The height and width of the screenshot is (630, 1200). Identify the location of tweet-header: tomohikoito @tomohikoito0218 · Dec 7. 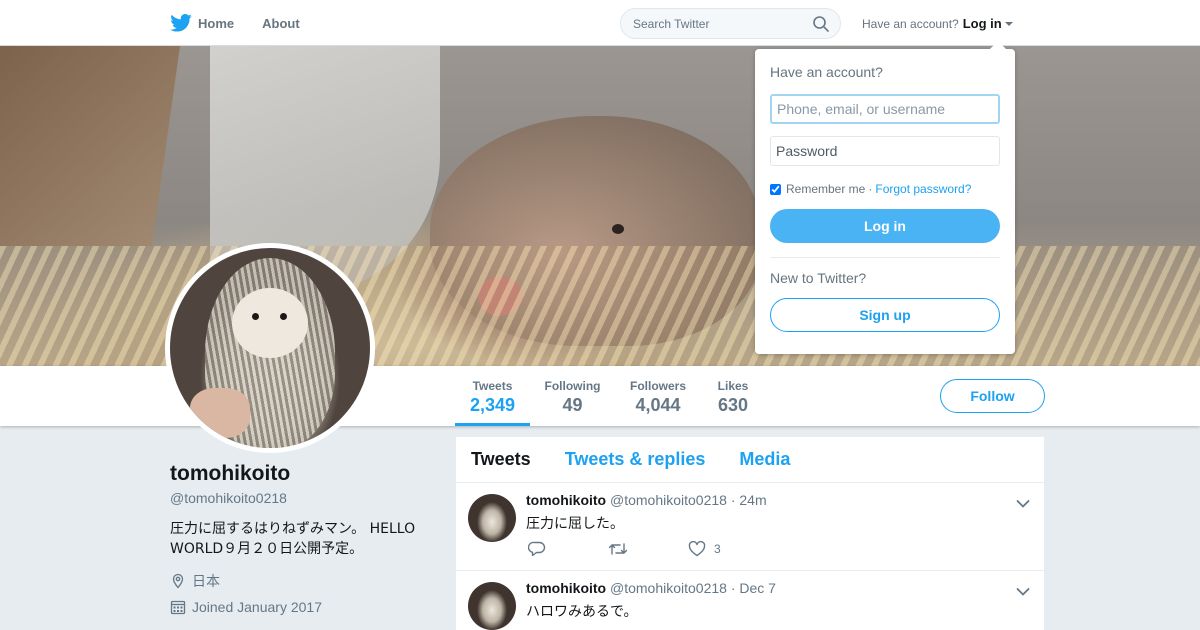
(651, 588).